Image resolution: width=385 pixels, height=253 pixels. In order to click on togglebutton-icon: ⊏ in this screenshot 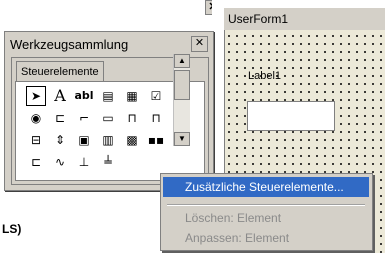, I will do `click(60, 118)`.